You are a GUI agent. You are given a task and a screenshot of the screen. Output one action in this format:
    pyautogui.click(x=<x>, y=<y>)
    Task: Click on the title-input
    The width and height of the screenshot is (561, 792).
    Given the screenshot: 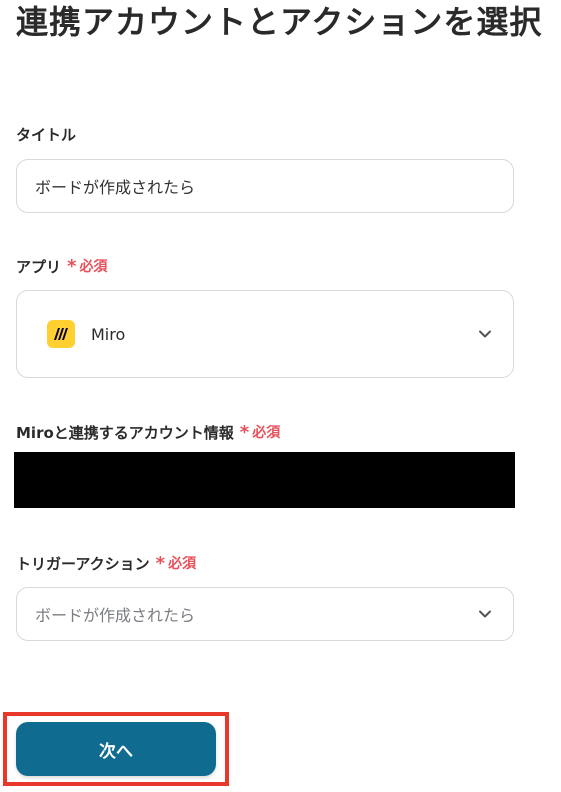 What is the action you would take?
    pyautogui.click(x=265, y=186)
    